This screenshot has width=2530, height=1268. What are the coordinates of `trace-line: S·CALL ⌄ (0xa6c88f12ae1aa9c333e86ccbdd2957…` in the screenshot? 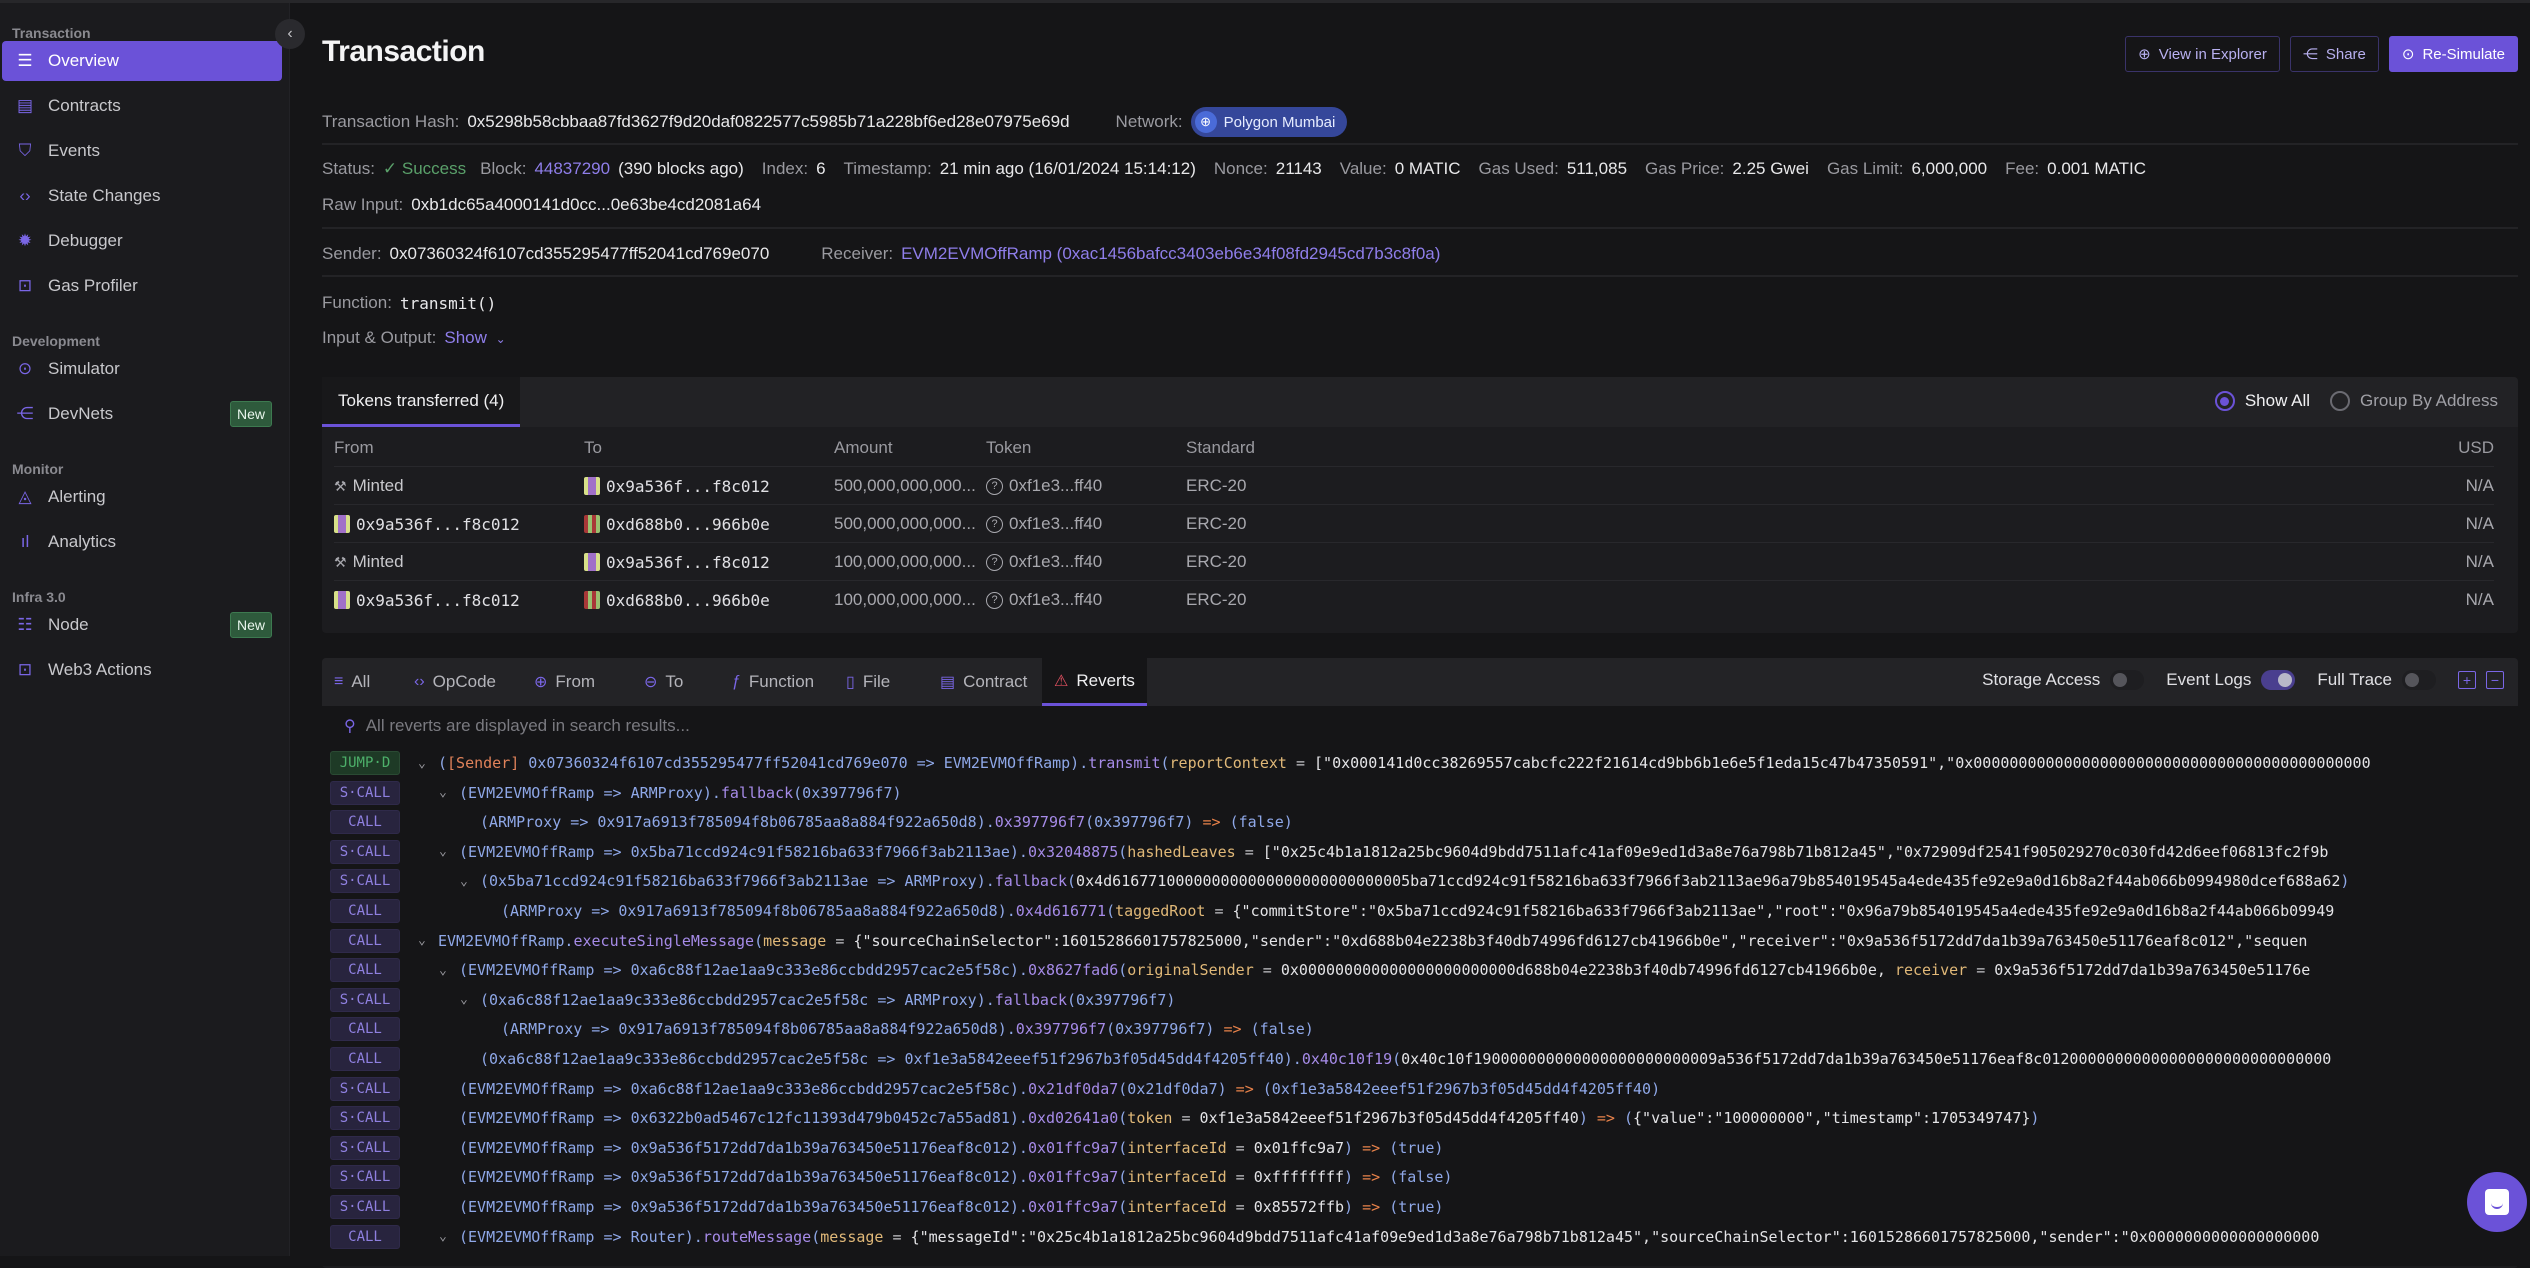 It's located at (1420, 1000).